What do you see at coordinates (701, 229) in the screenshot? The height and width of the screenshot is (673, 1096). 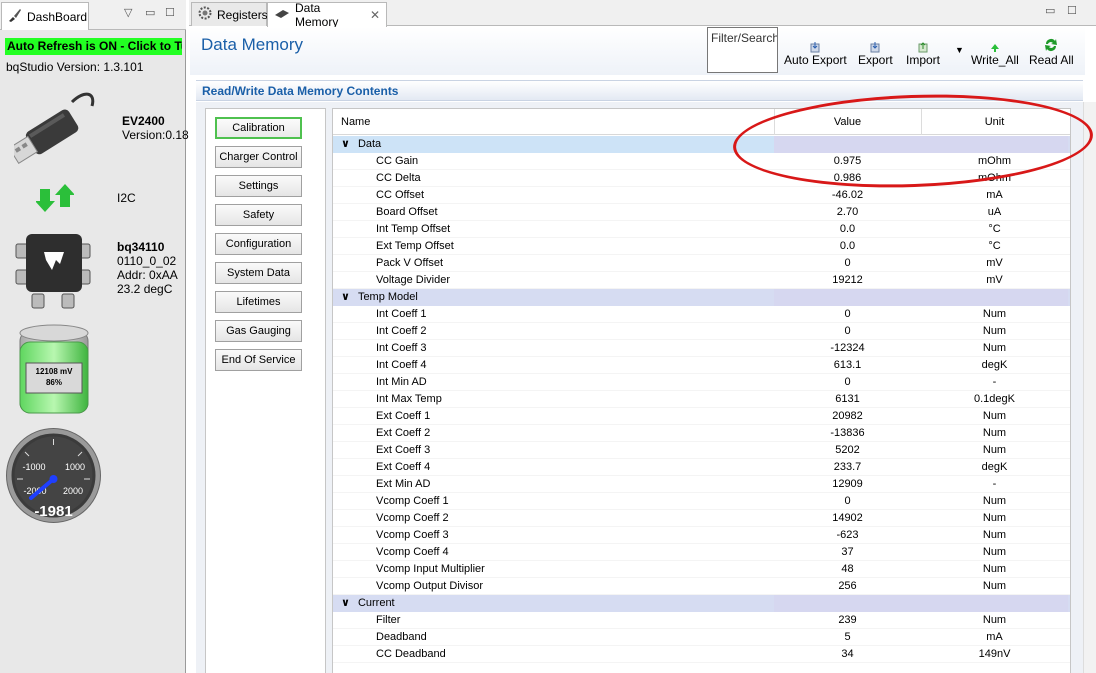 I see `table-row: Int Temp Offset 0.0 °C` at bounding box center [701, 229].